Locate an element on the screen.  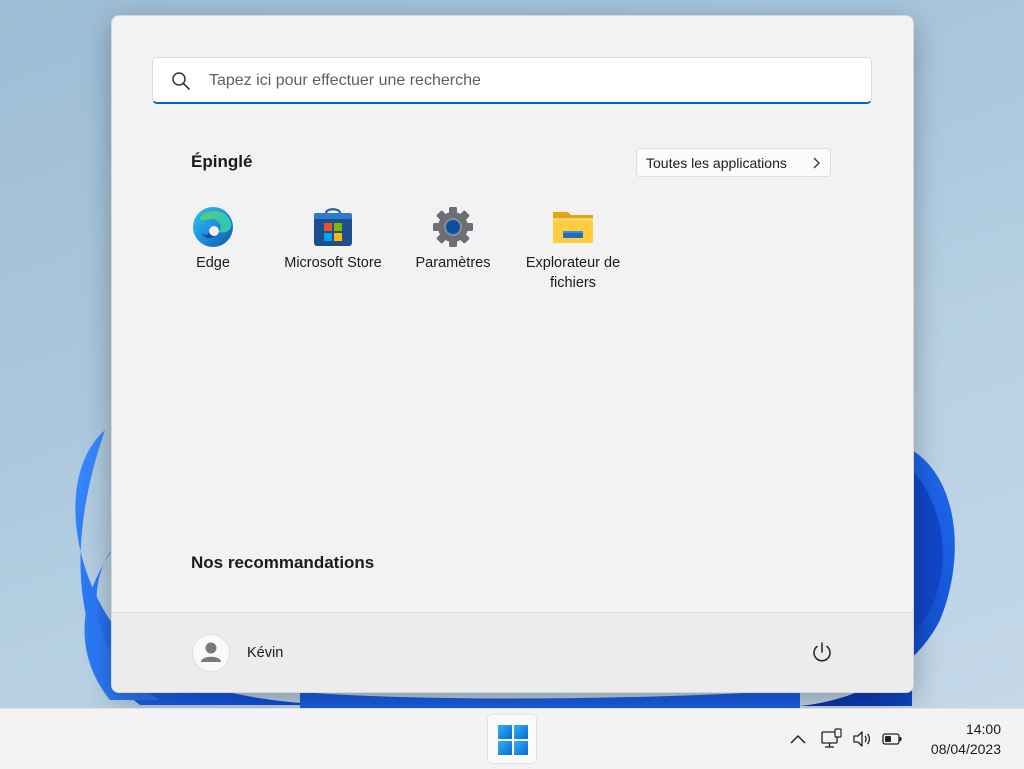
search-input is located at coordinates (529, 81).